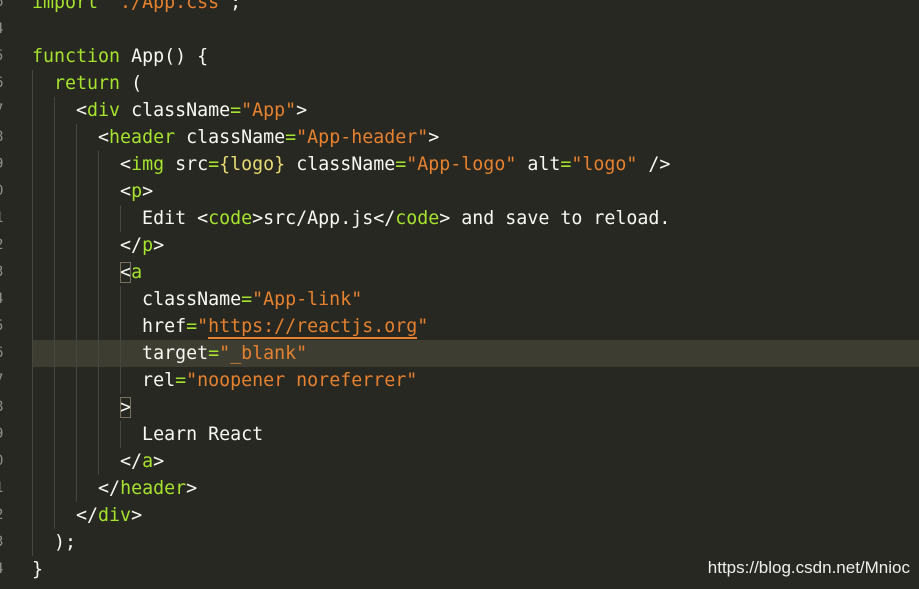  What do you see at coordinates (197, 299) in the screenshot?
I see `code-text: className="App-link"` at bounding box center [197, 299].